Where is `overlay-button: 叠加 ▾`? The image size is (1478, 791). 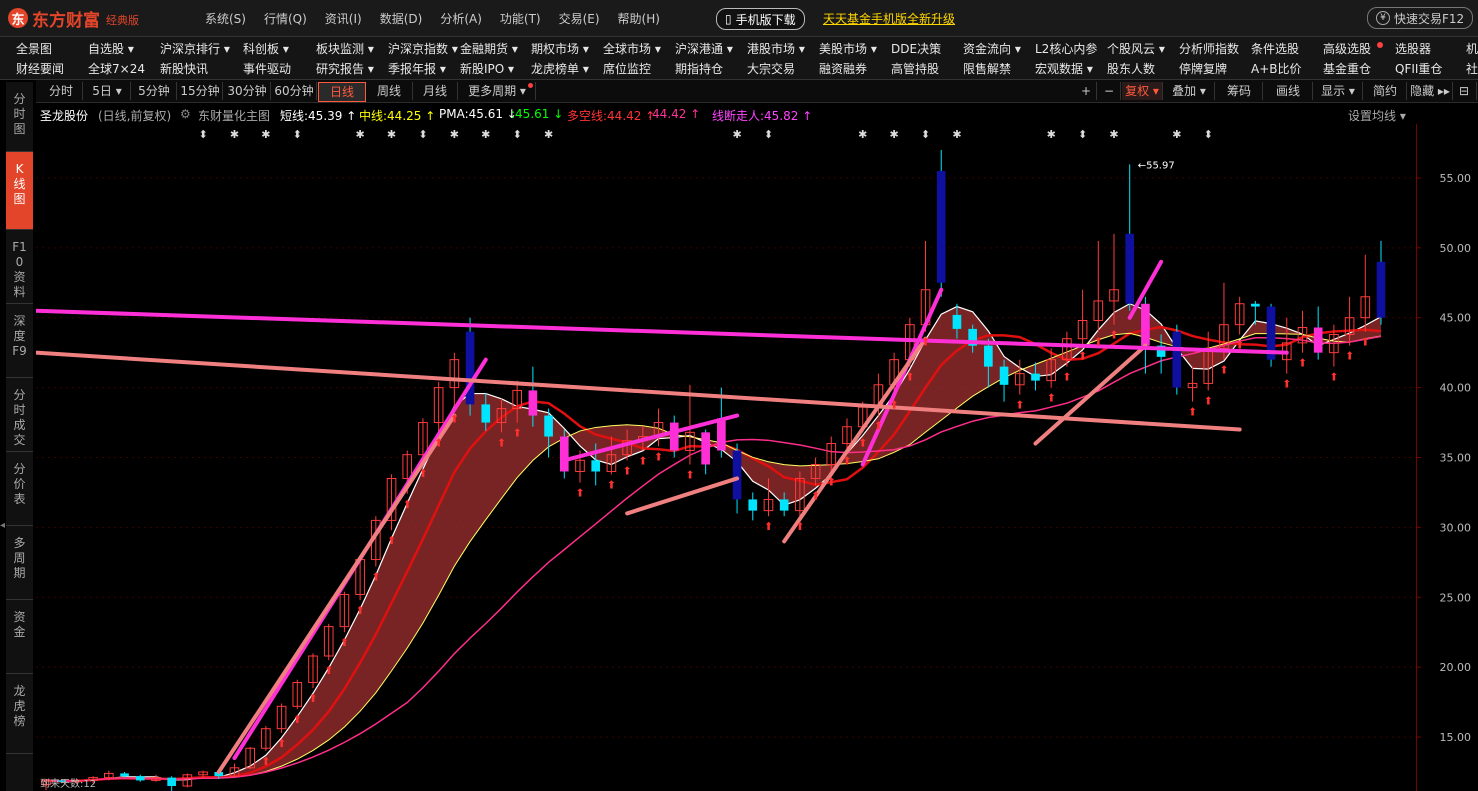
overlay-button: 叠加 ▾ is located at coordinates (1189, 91).